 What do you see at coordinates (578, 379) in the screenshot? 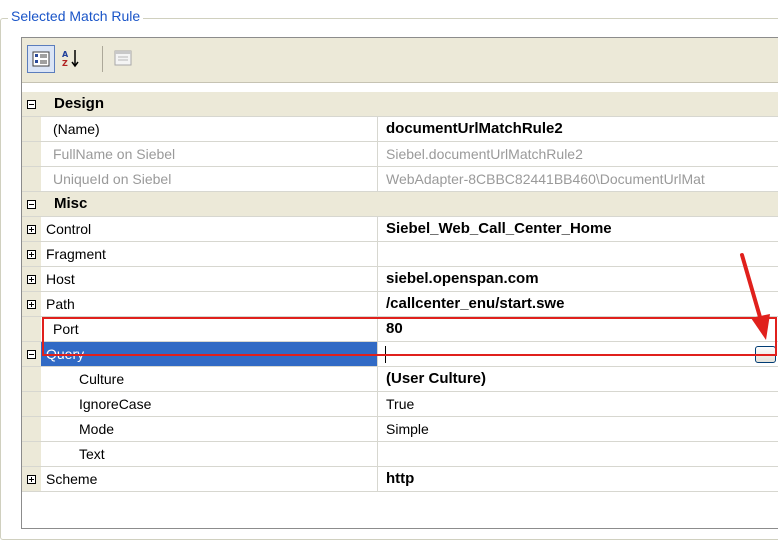
I see `property-value: (User Culture)` at bounding box center [578, 379].